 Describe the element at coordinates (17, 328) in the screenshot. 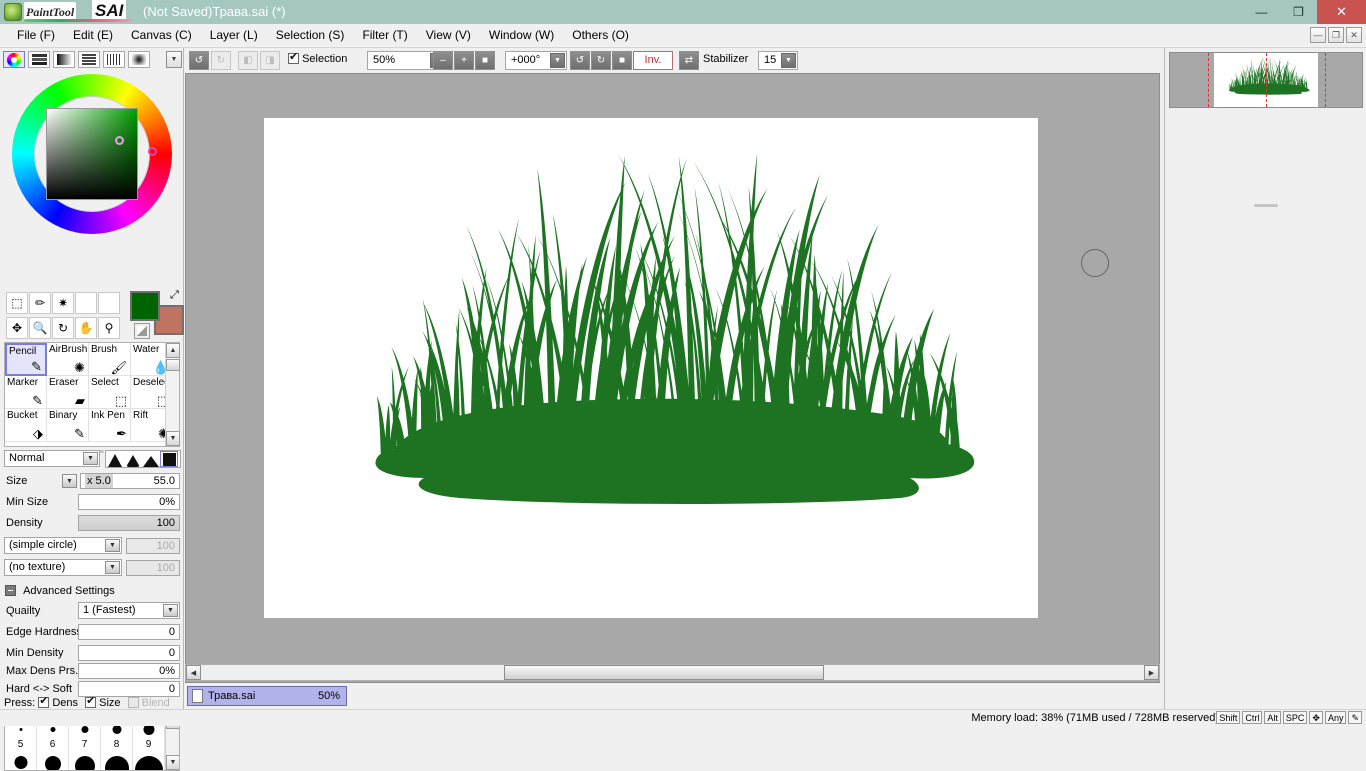

I see `move-tool: ✥` at that location.